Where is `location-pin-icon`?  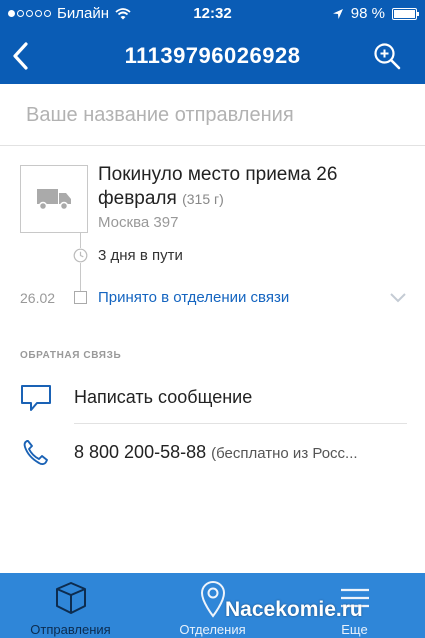 location-pin-icon is located at coordinates (212, 599).